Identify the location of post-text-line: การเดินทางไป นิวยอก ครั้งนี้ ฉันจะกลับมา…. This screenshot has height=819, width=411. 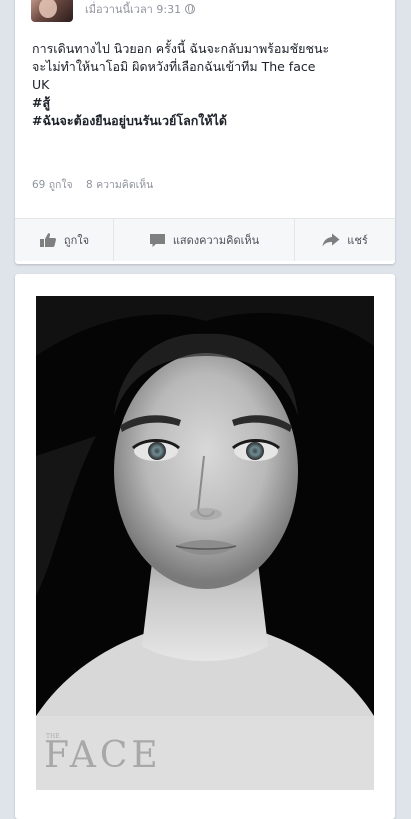
(181, 48).